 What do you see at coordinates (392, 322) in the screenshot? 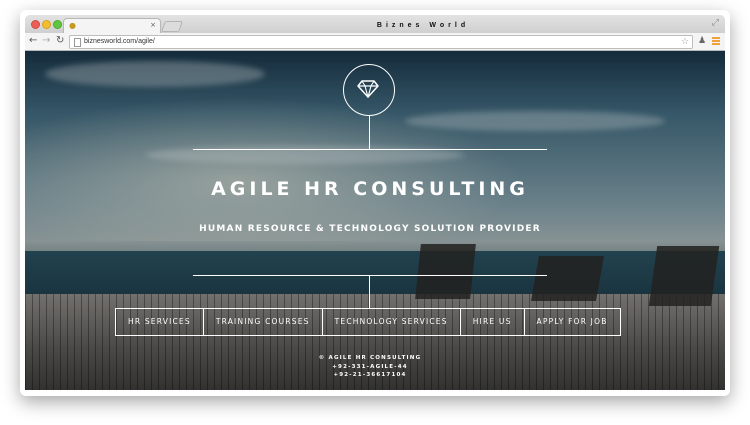
I see `nav-technology-services: TECHNOLOGY SERVICES` at bounding box center [392, 322].